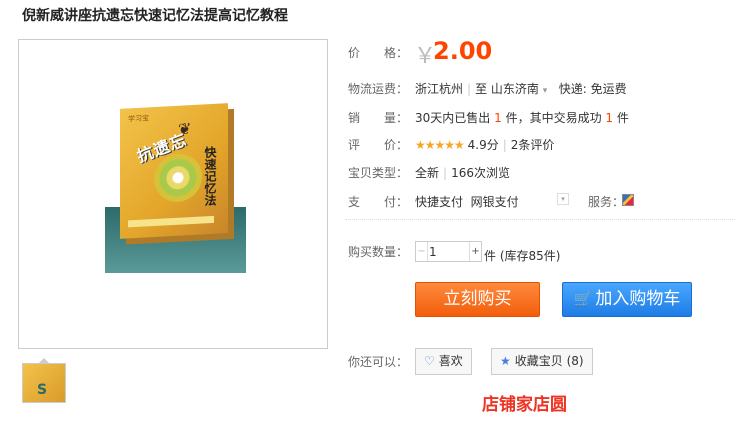  I want to click on shipping-from: 浙江杭州, so click(439, 89).